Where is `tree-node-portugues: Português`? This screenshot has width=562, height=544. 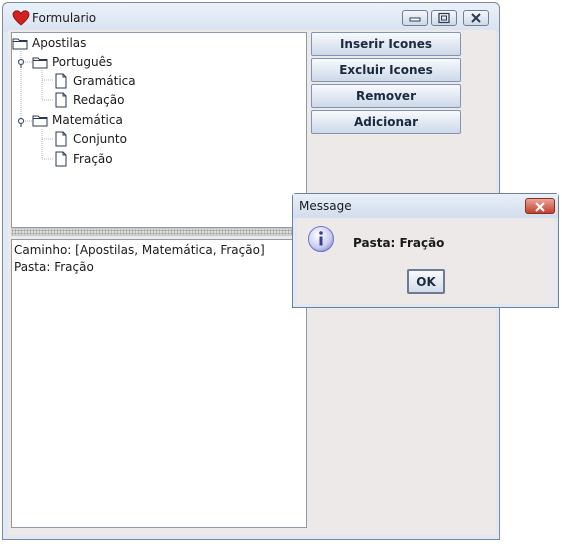 tree-node-portugues: Português is located at coordinates (72, 62).